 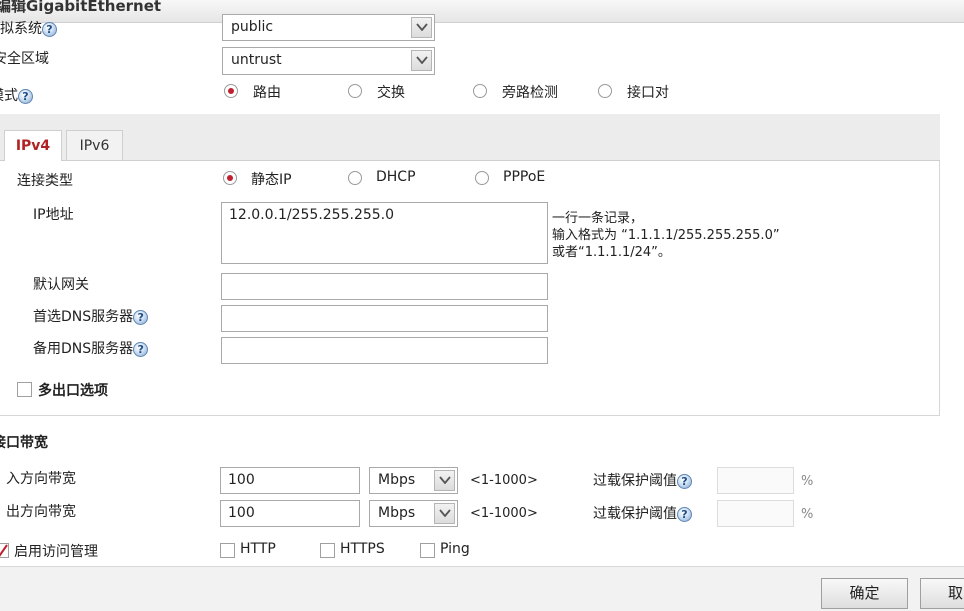 I want to click on access-https-label: HTTPS, so click(x=362, y=549).